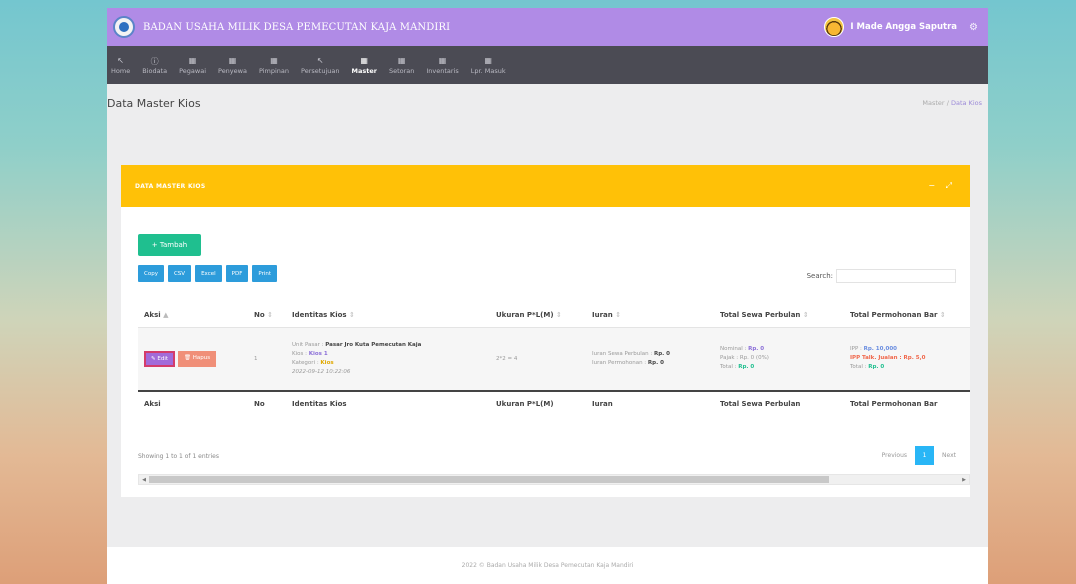 Image resolution: width=1076 pixels, height=584 pixels. I want to click on column-footer: No, so click(267, 402).